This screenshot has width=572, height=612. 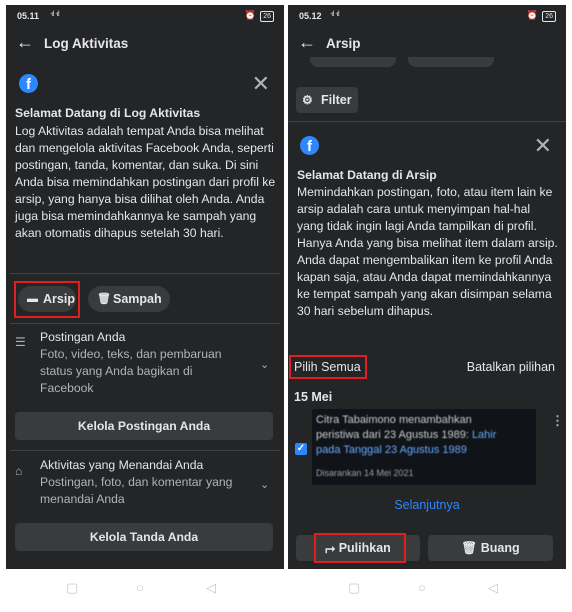 What do you see at coordinates (367, 175) in the screenshot?
I see `welcome-title: Selamat Datang di Arsip` at bounding box center [367, 175].